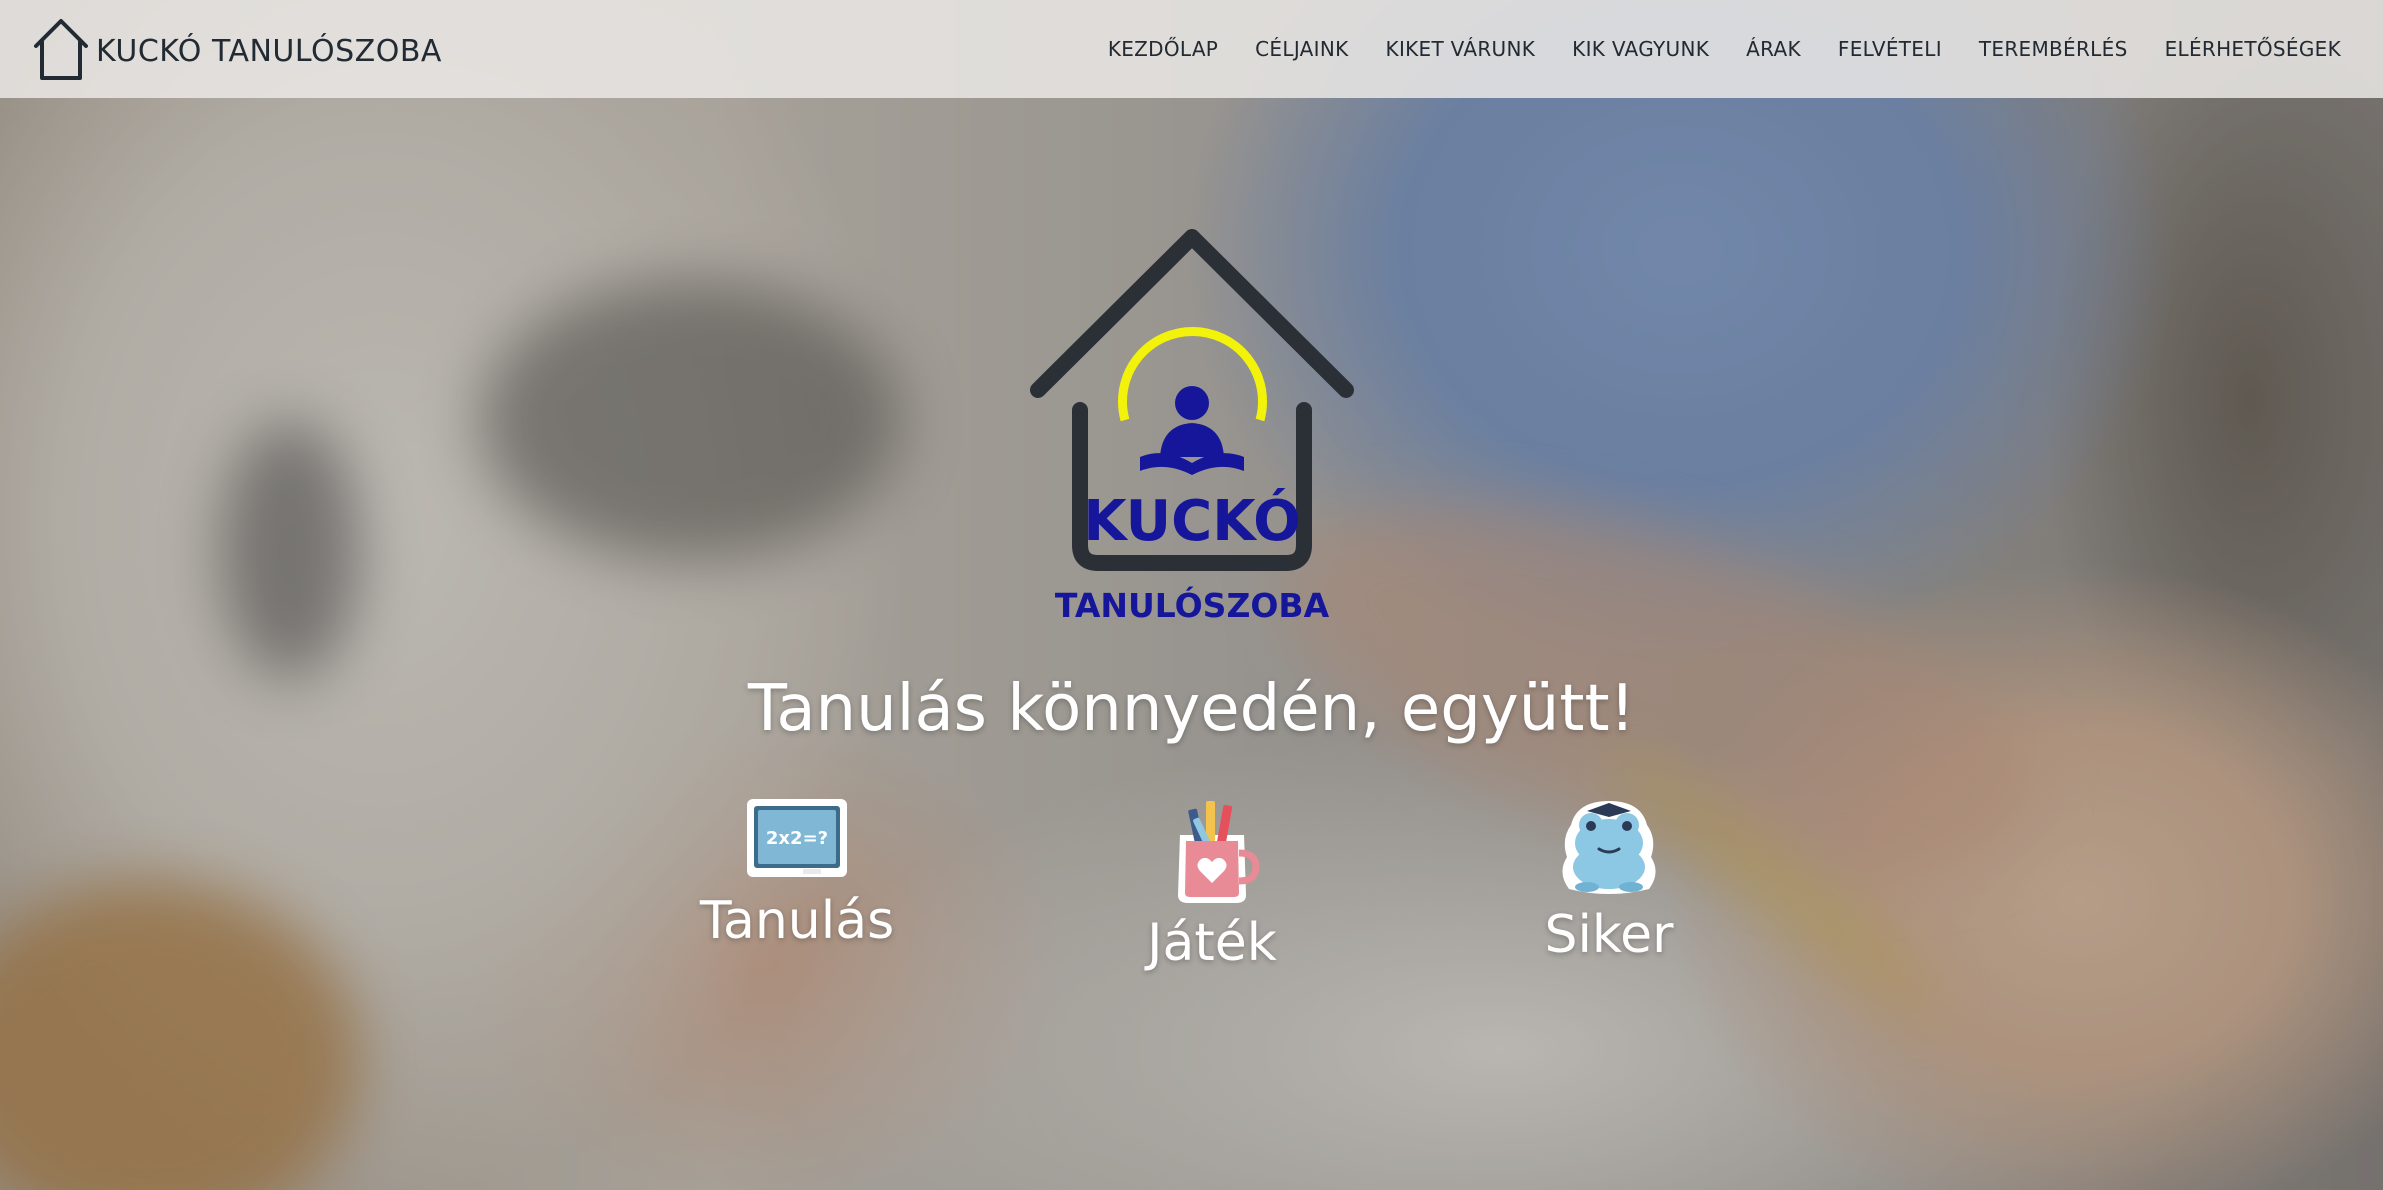 Image resolution: width=2383 pixels, height=1190 pixels. Describe the element at coordinates (1192, 403) in the screenshot. I see `reader-head-icon` at that location.